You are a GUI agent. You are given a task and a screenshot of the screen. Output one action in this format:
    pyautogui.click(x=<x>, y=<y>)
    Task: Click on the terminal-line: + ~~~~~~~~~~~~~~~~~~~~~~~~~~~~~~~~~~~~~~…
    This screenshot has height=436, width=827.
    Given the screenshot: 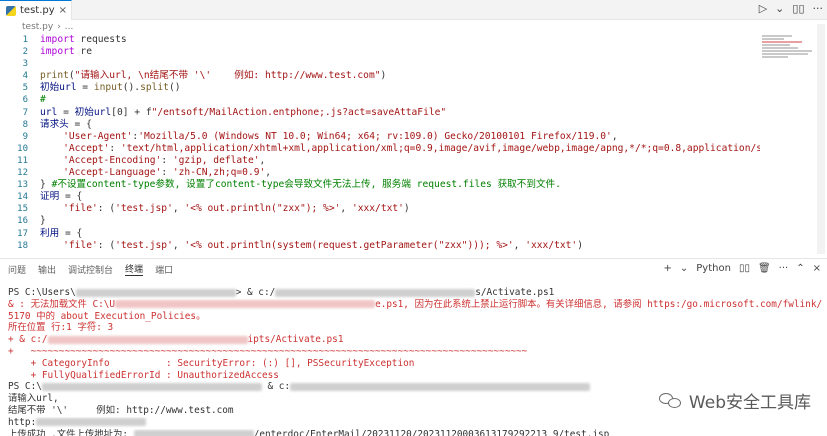 What is the action you would take?
    pyautogui.click(x=415, y=352)
    